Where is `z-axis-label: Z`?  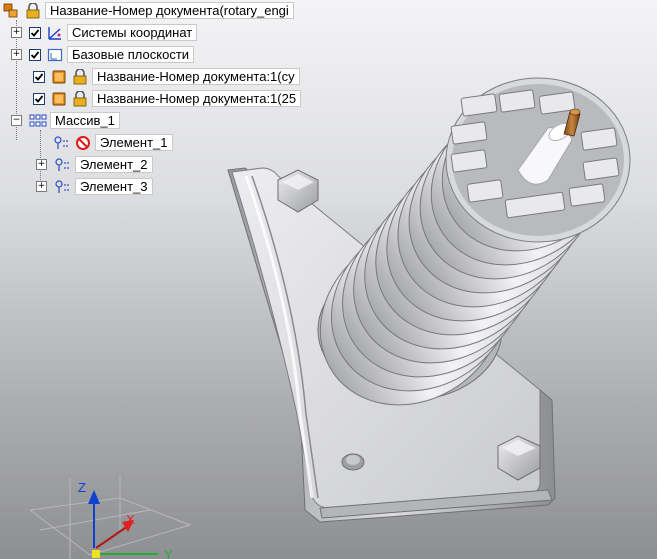 z-axis-label: Z is located at coordinates (82, 487).